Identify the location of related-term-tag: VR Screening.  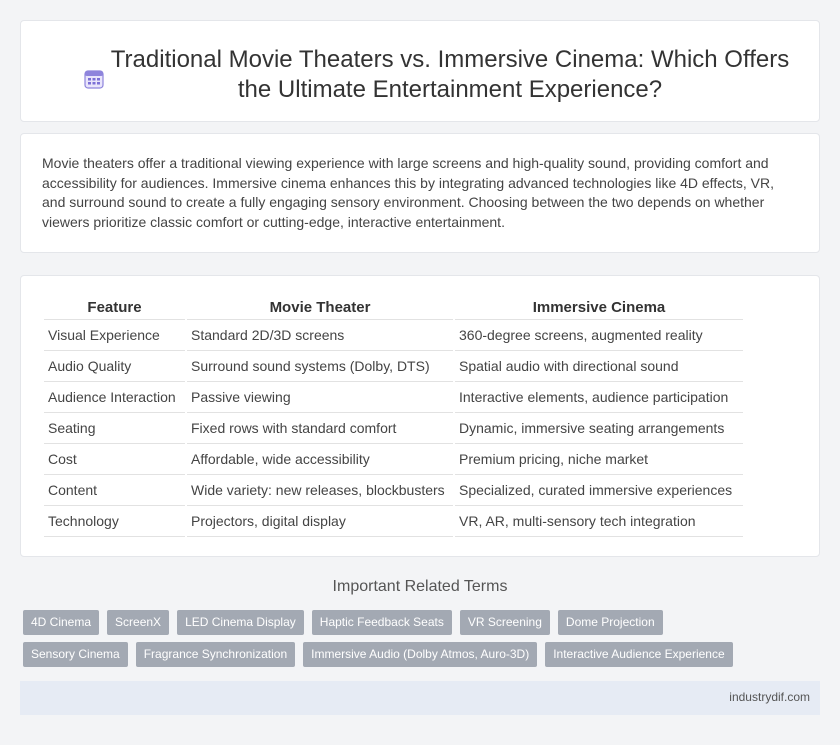
(504, 622).